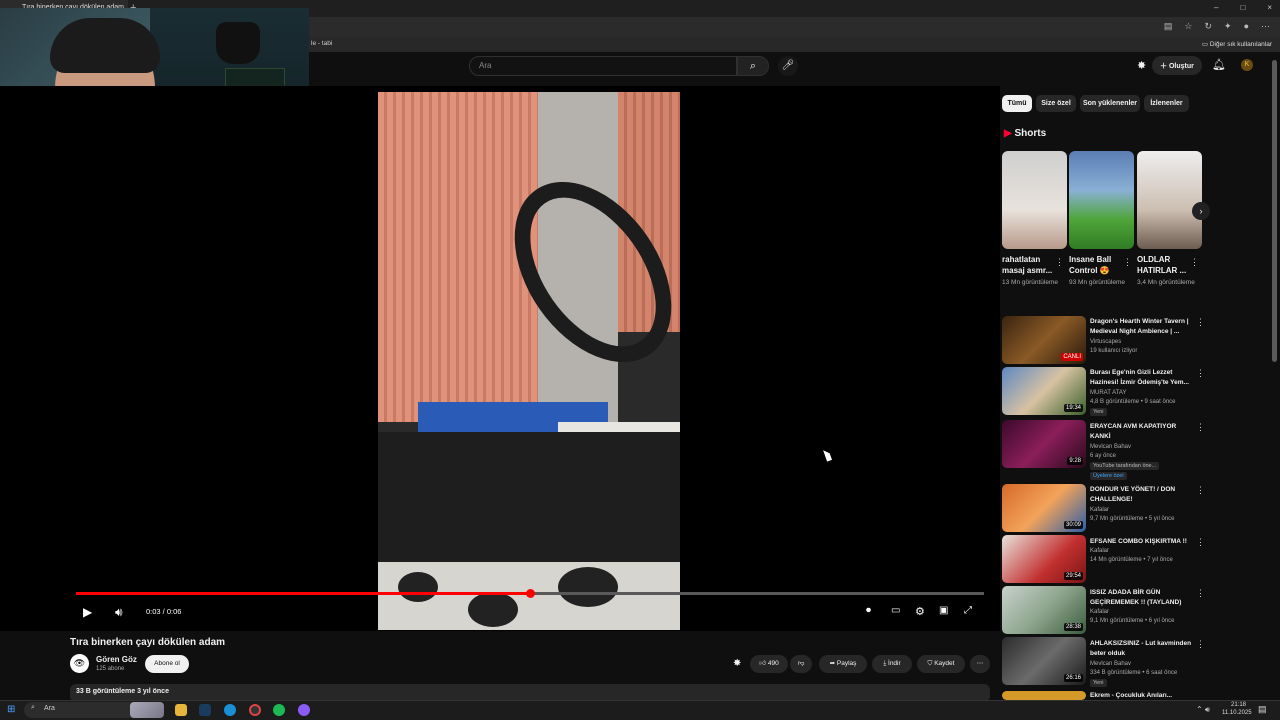 The width and height of the screenshot is (1280, 720). What do you see at coordinates (737, 663) in the screenshot?
I see `ask-icon: ✸` at bounding box center [737, 663].